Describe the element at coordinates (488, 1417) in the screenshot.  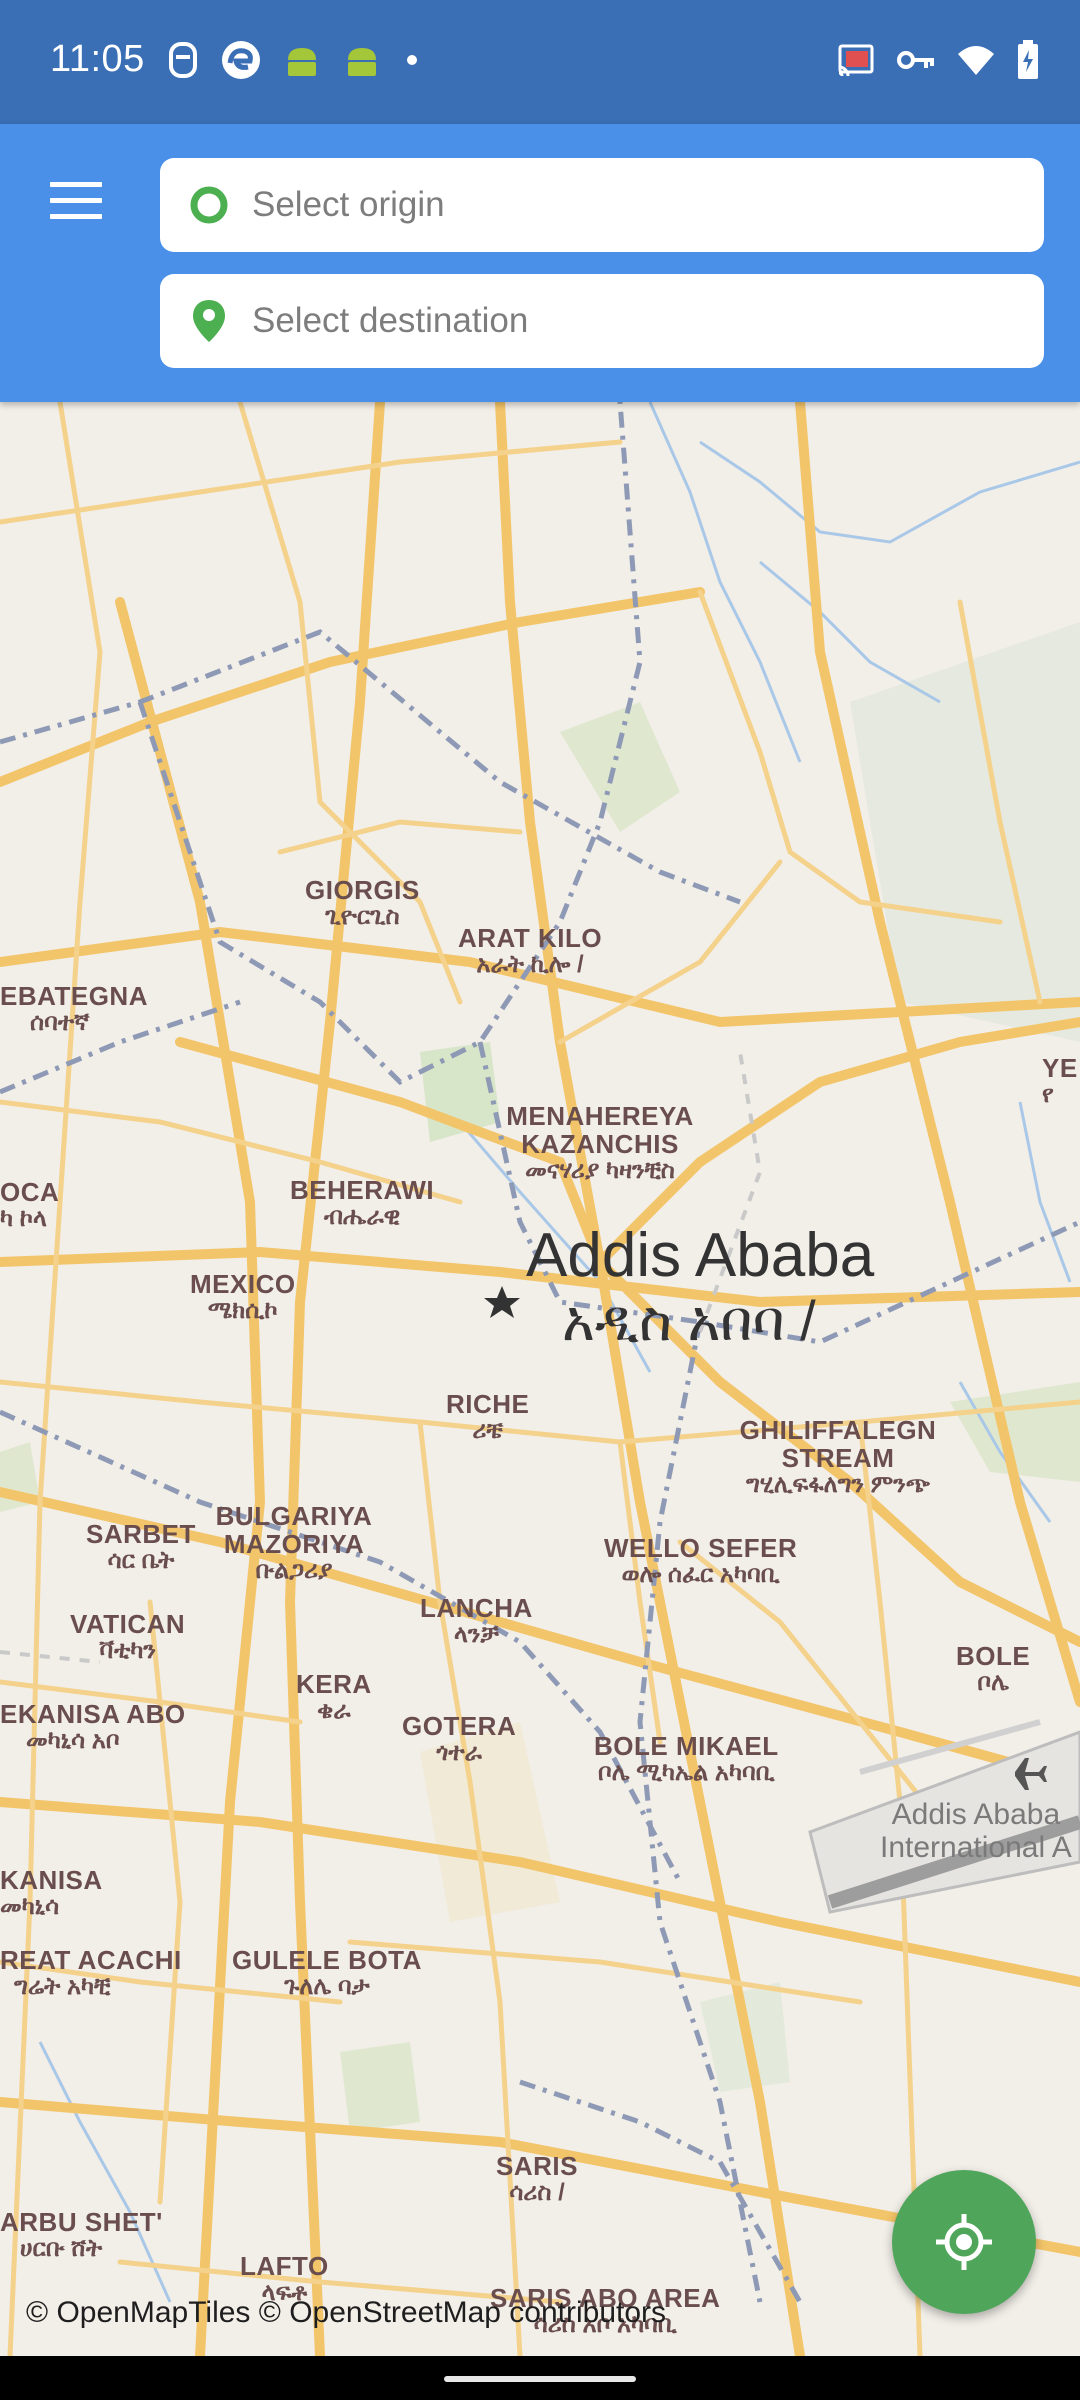
I see `map-place-label: RICHE ሪቼ` at that location.